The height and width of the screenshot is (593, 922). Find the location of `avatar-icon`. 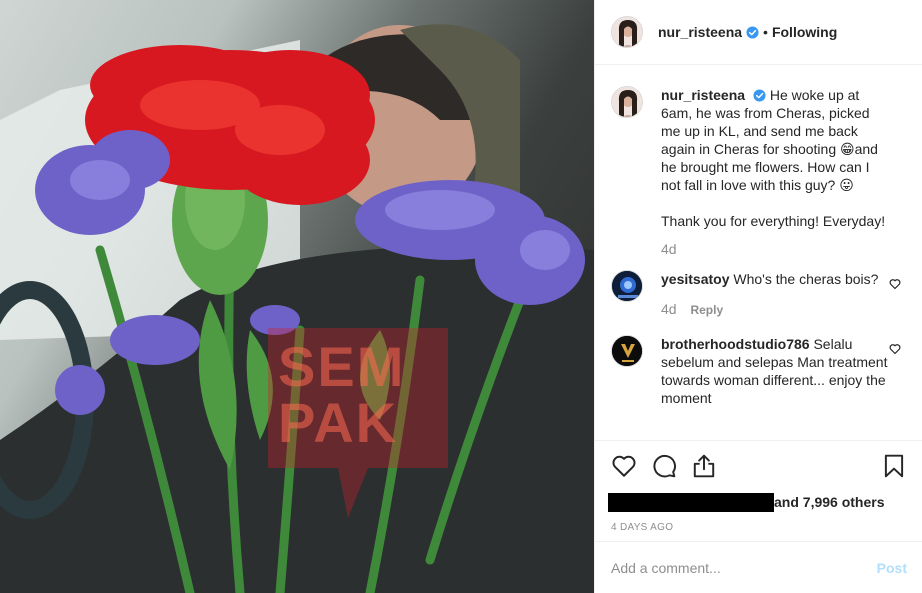

avatar-icon is located at coordinates (627, 286).